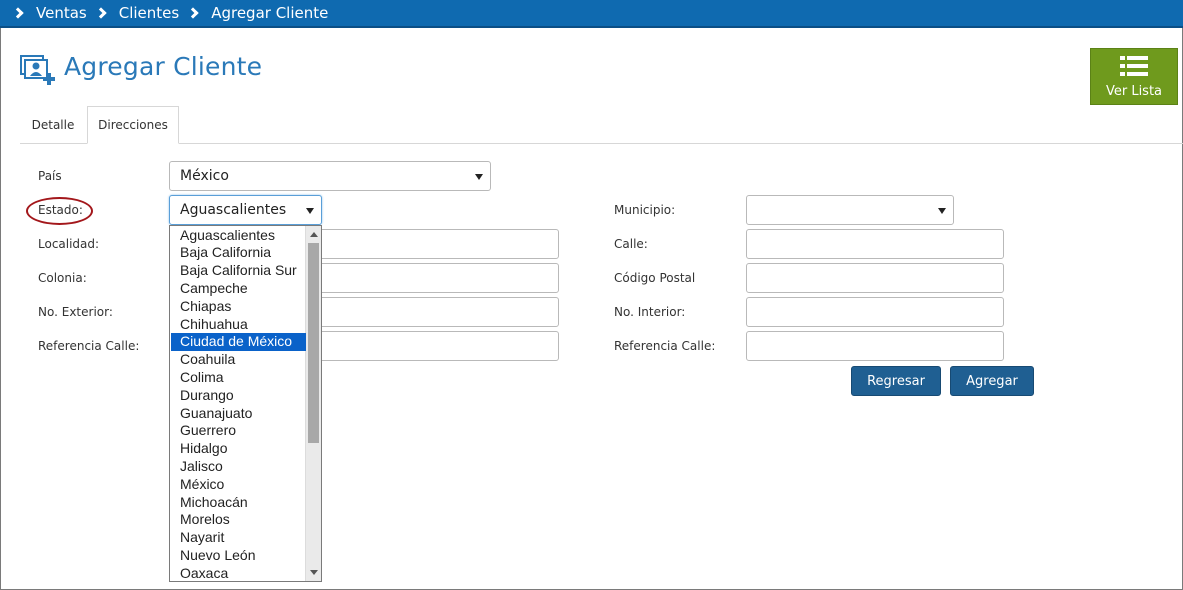 This screenshot has height=590, width=1183. Describe the element at coordinates (665, 346) in the screenshot. I see `referencia-calle-right-label: Referencia Calle:` at that location.